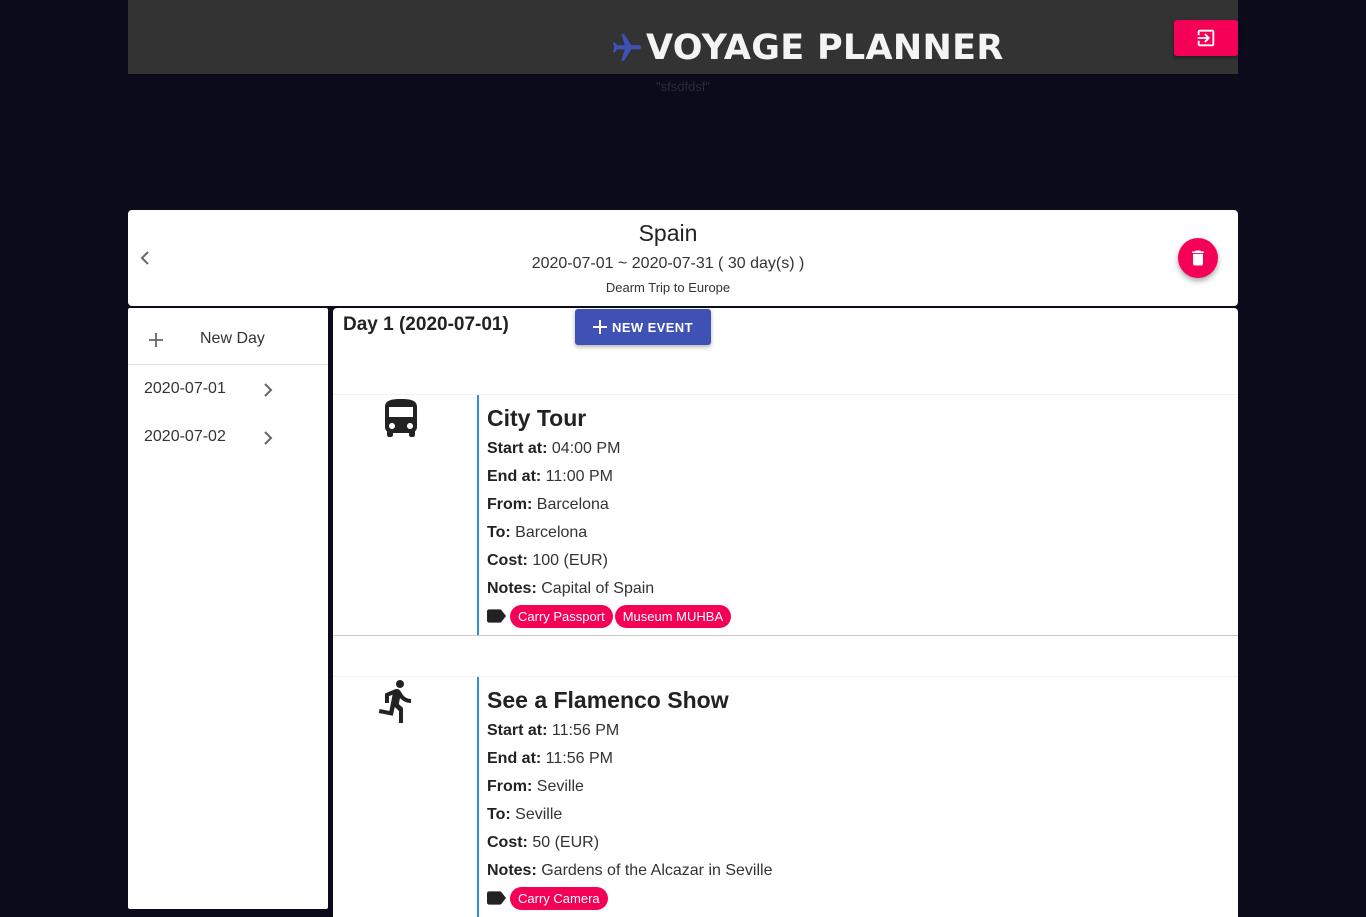 This screenshot has width=1366, height=917. Describe the element at coordinates (857, 589) in the screenshot. I see `event-notes: Notes: Capital of Spain` at that location.